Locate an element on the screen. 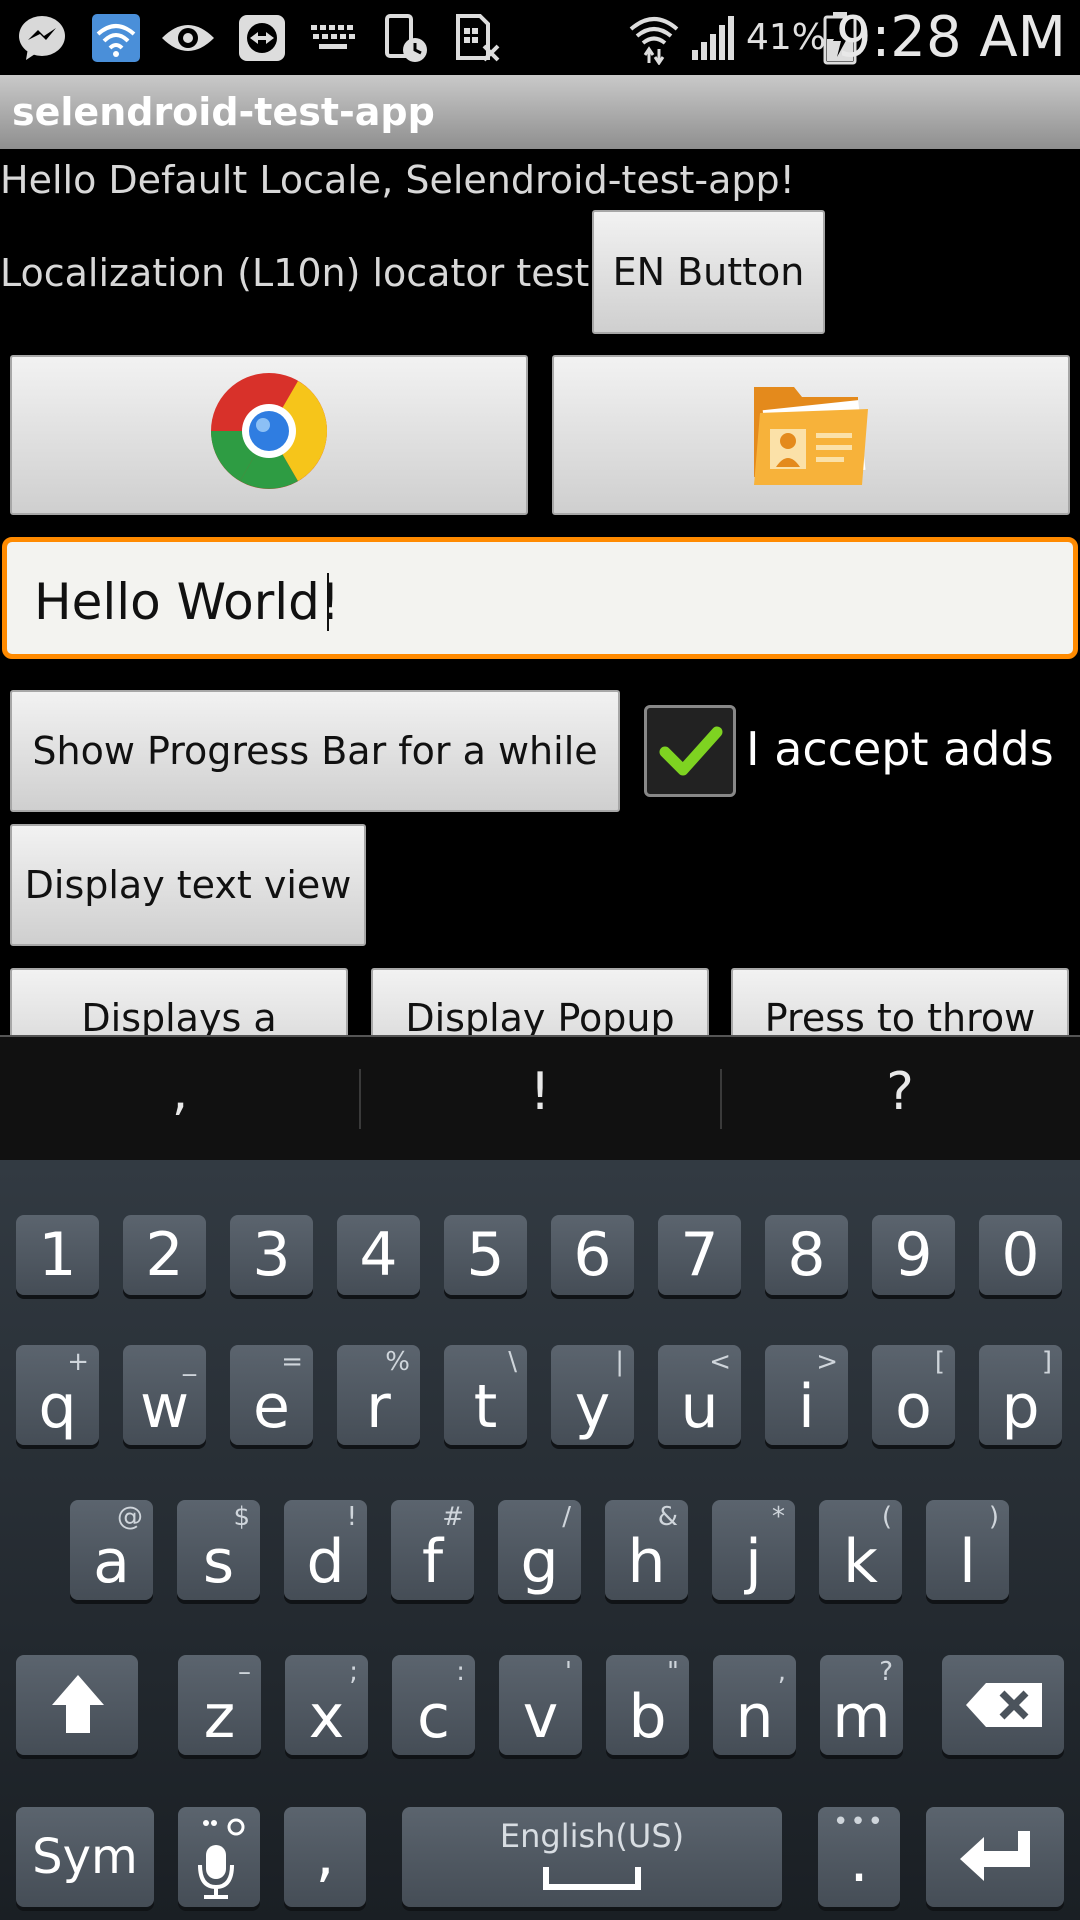 This screenshot has height=1920, width=1080. key-u-alt-label: < is located at coordinates (720, 1362).